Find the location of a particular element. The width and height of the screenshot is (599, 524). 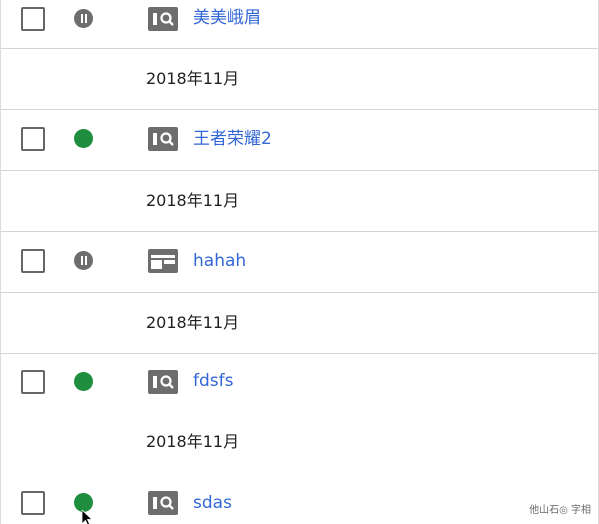

watermark: 他山石◎ 字相 is located at coordinates (560, 510).